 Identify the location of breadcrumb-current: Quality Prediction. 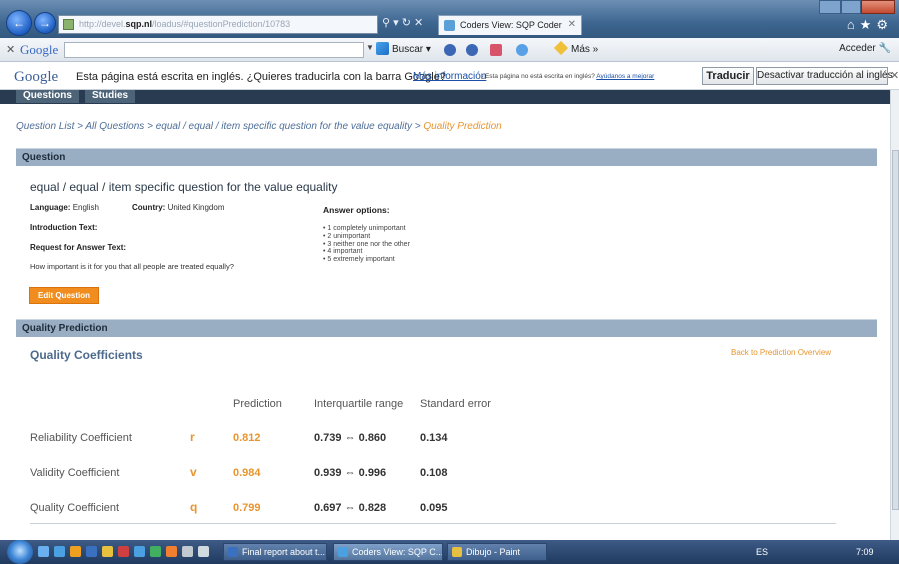
(462, 126).